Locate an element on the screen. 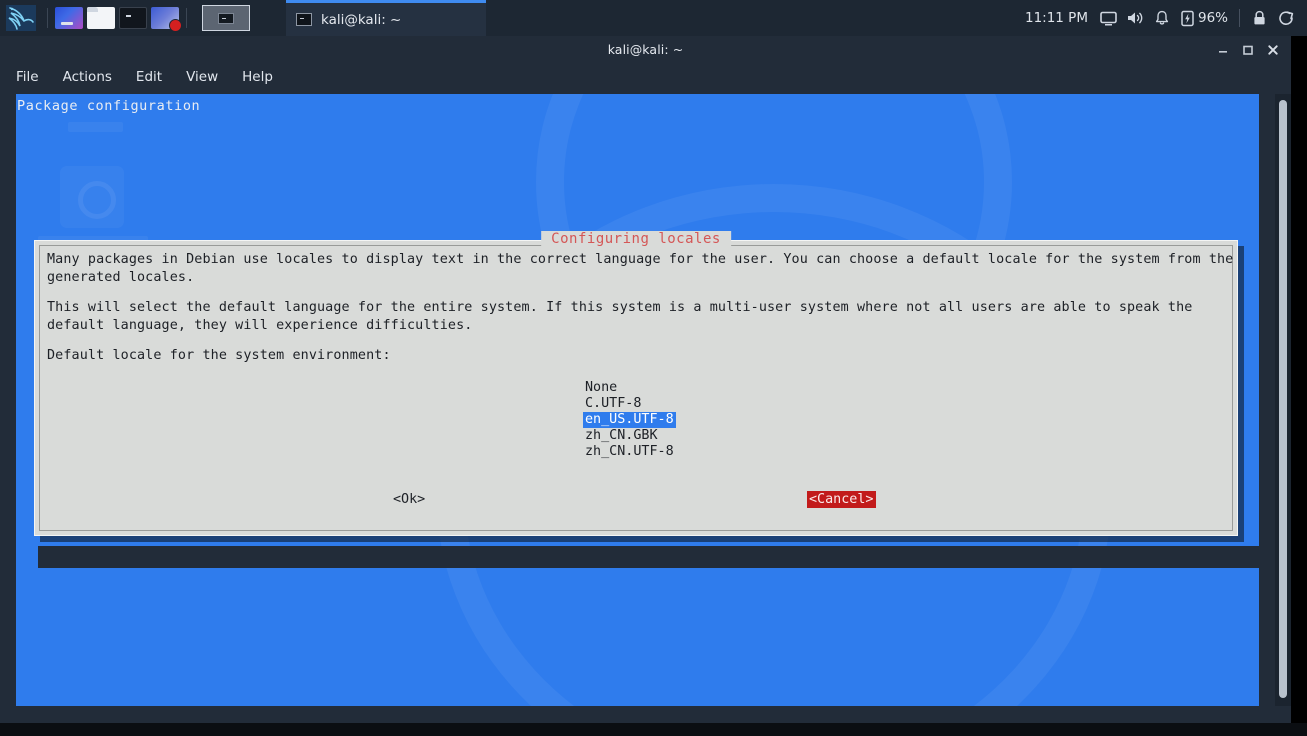  workspace-window-thumbnail is located at coordinates (226, 18).